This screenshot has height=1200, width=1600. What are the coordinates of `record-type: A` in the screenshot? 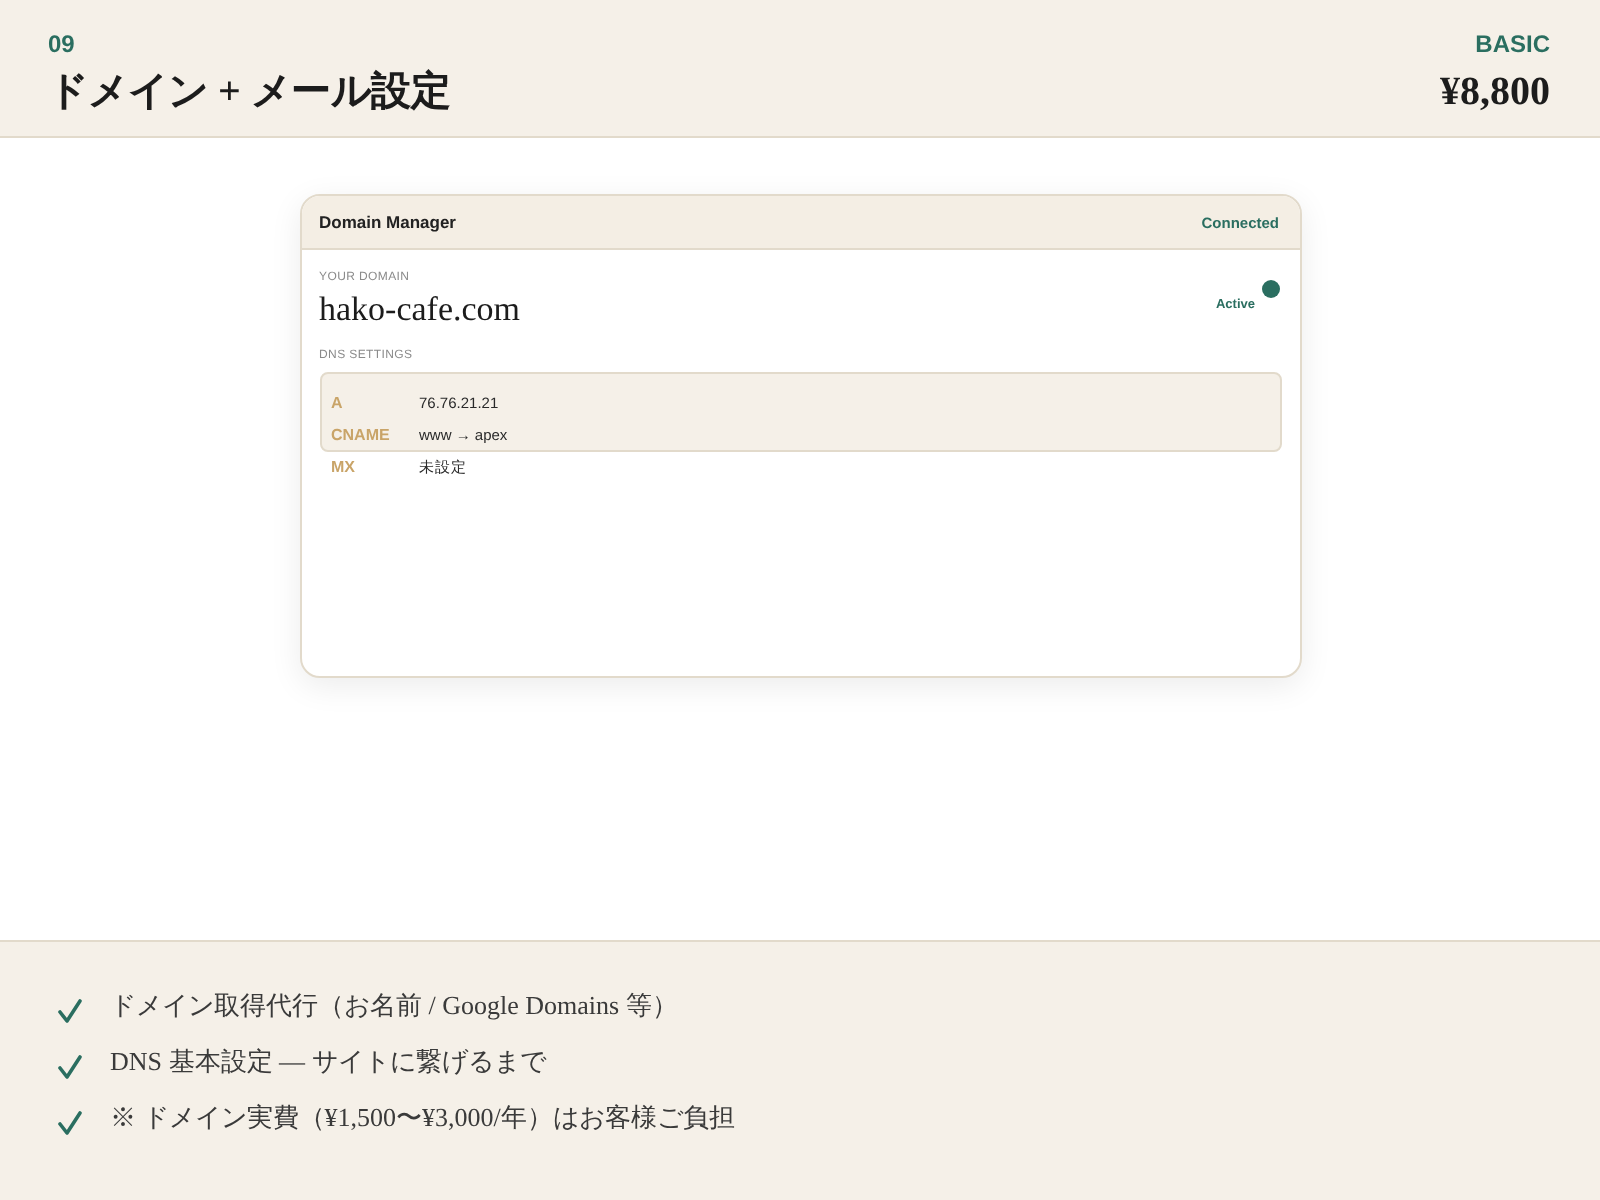 It's located at (337, 402).